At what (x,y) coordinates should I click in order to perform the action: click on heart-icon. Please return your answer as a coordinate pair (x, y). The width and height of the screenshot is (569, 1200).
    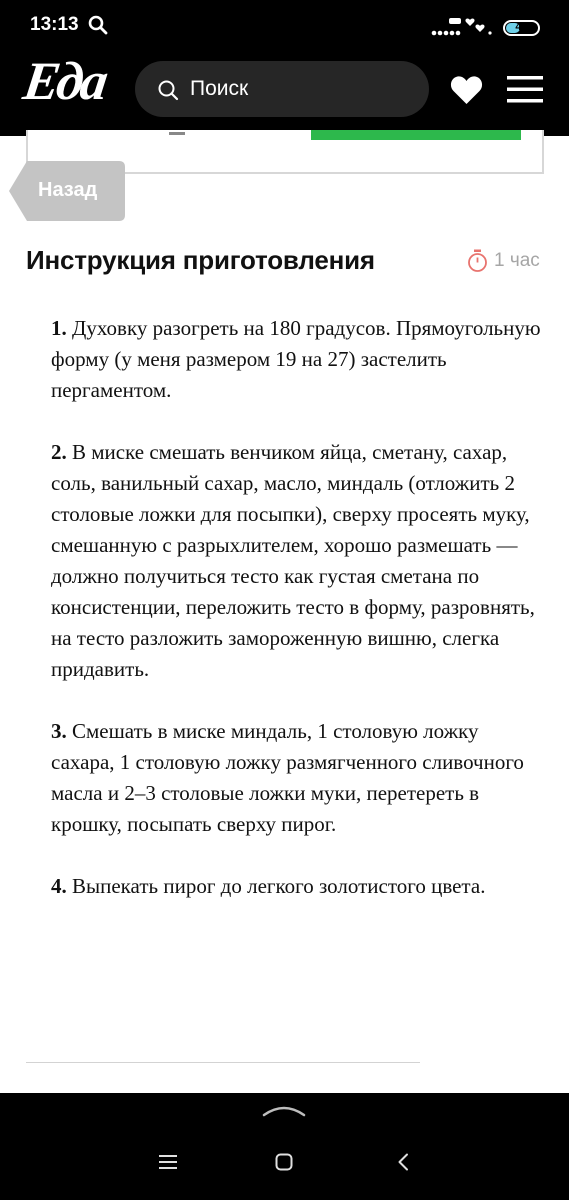
    Looking at the image, I should click on (466, 90).